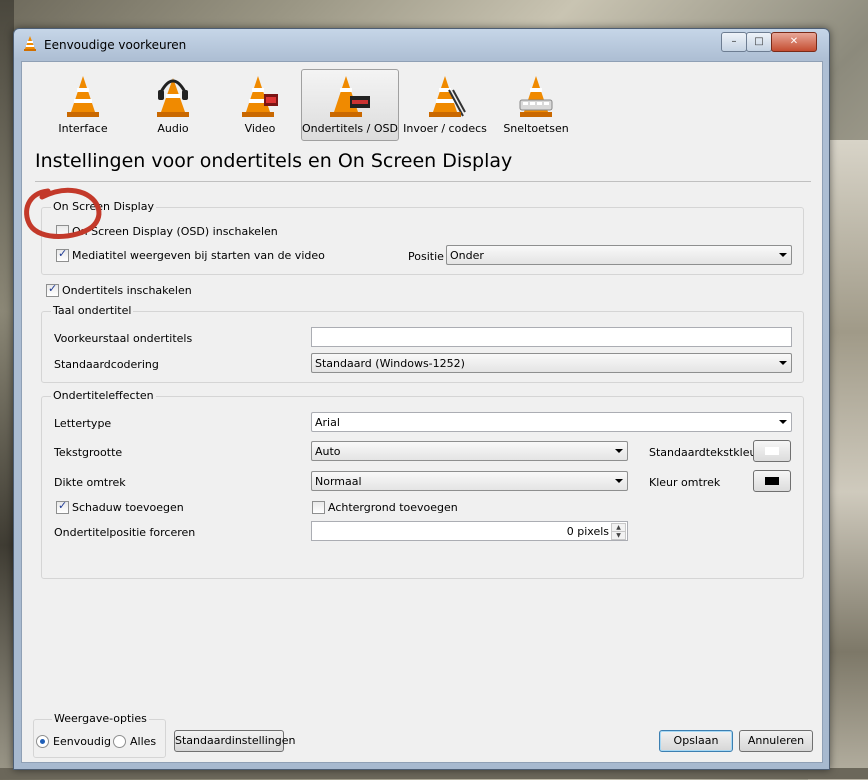  What do you see at coordinates (119, 741) in the screenshot?
I see `all-radio` at bounding box center [119, 741].